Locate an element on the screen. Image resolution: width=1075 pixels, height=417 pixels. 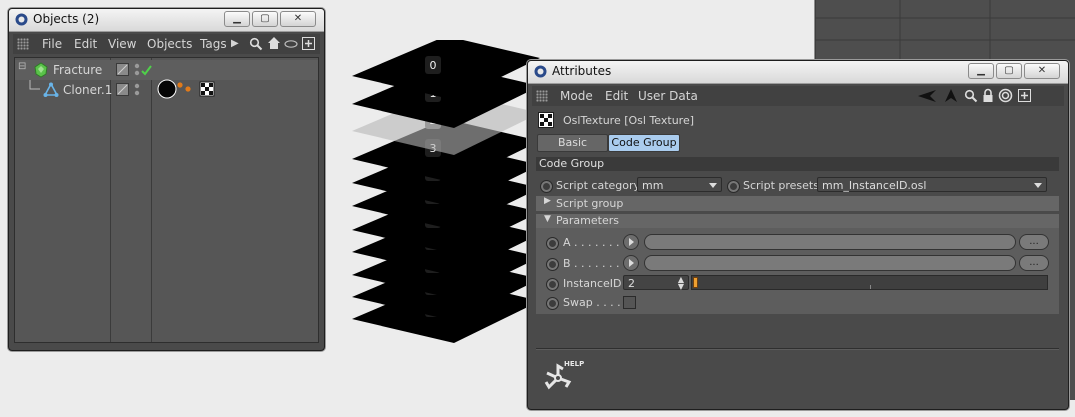
parameters-header: ▼ Parameters is located at coordinates (797, 221).